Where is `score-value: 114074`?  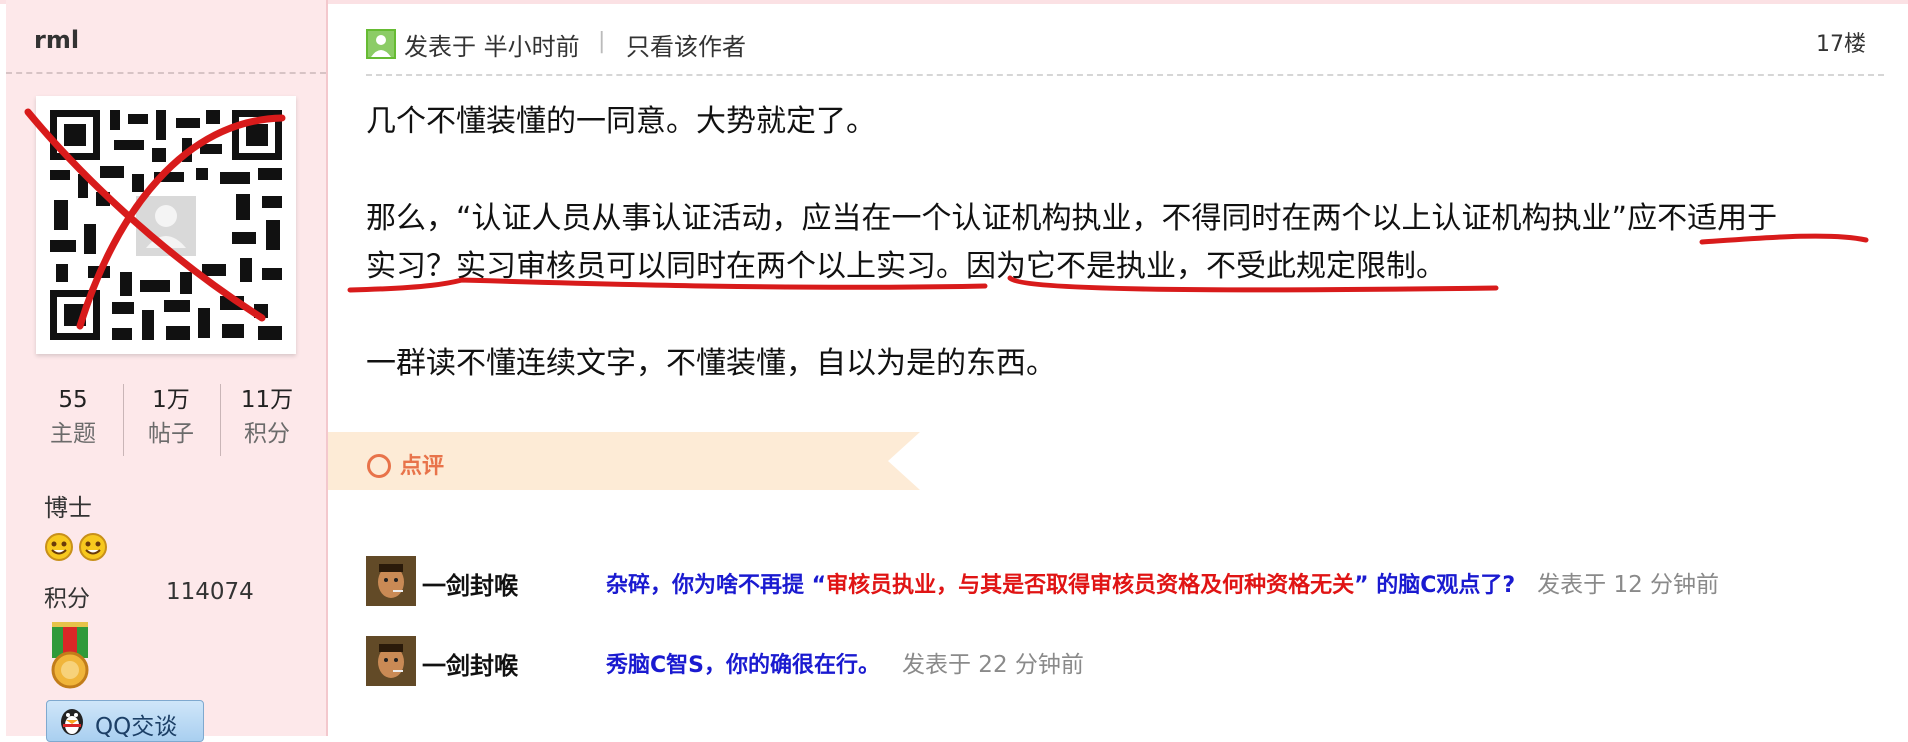 score-value: 114074 is located at coordinates (210, 592).